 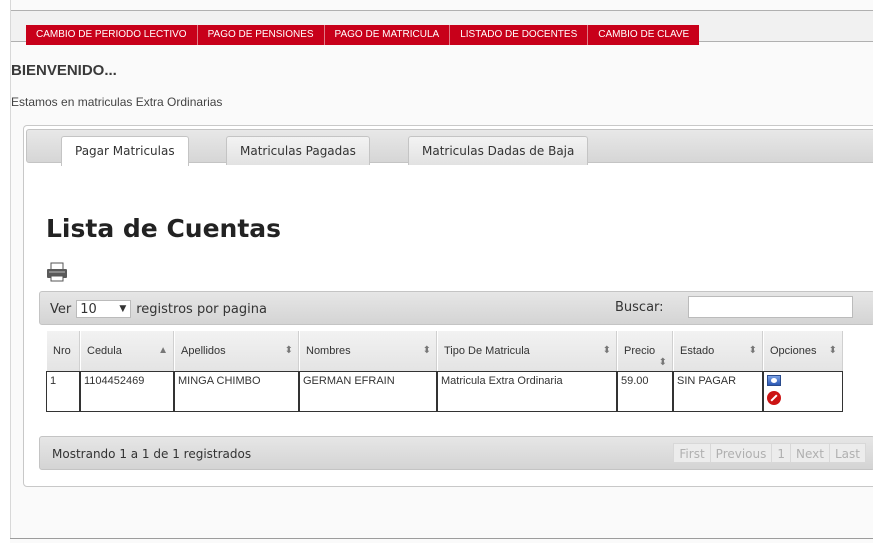 I want to click on sort-ascending-icon: ▲, so click(x=163, y=350).